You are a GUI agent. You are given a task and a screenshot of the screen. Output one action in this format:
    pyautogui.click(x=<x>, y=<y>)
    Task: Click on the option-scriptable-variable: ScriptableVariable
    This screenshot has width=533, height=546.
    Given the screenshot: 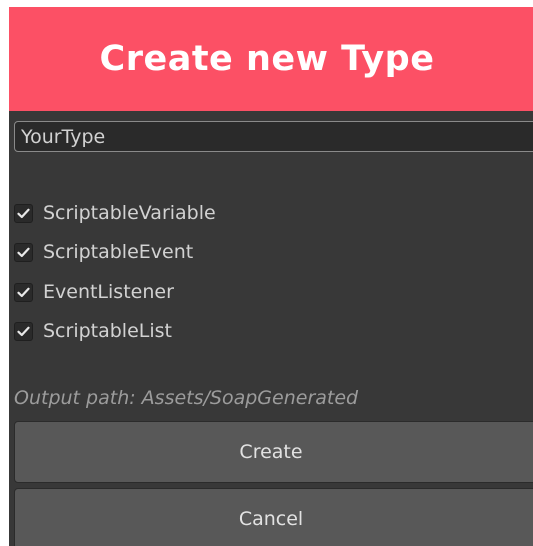 What is the action you would take?
    pyautogui.click(x=115, y=213)
    